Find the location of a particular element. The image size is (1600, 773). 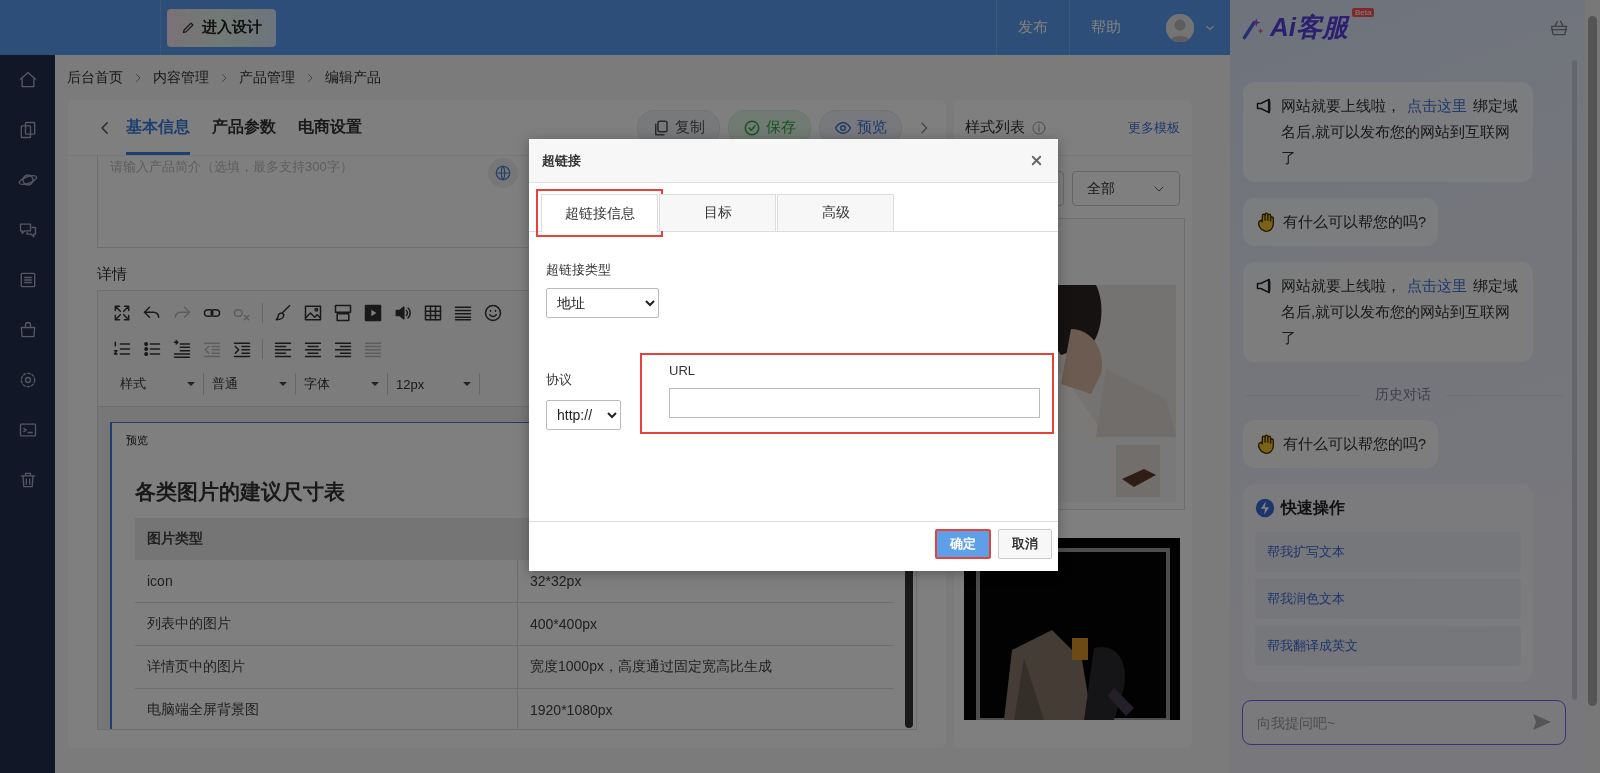

table-heading: 各类图片的建议尺寸表 is located at coordinates (240, 492).